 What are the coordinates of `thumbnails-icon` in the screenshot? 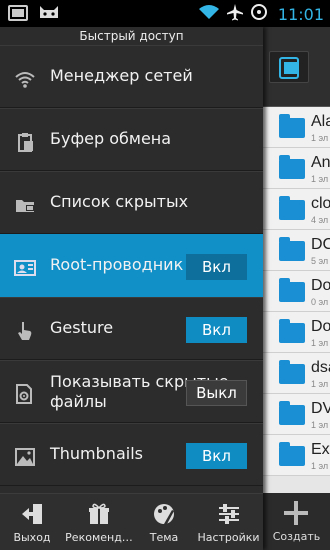 It's located at (25, 457).